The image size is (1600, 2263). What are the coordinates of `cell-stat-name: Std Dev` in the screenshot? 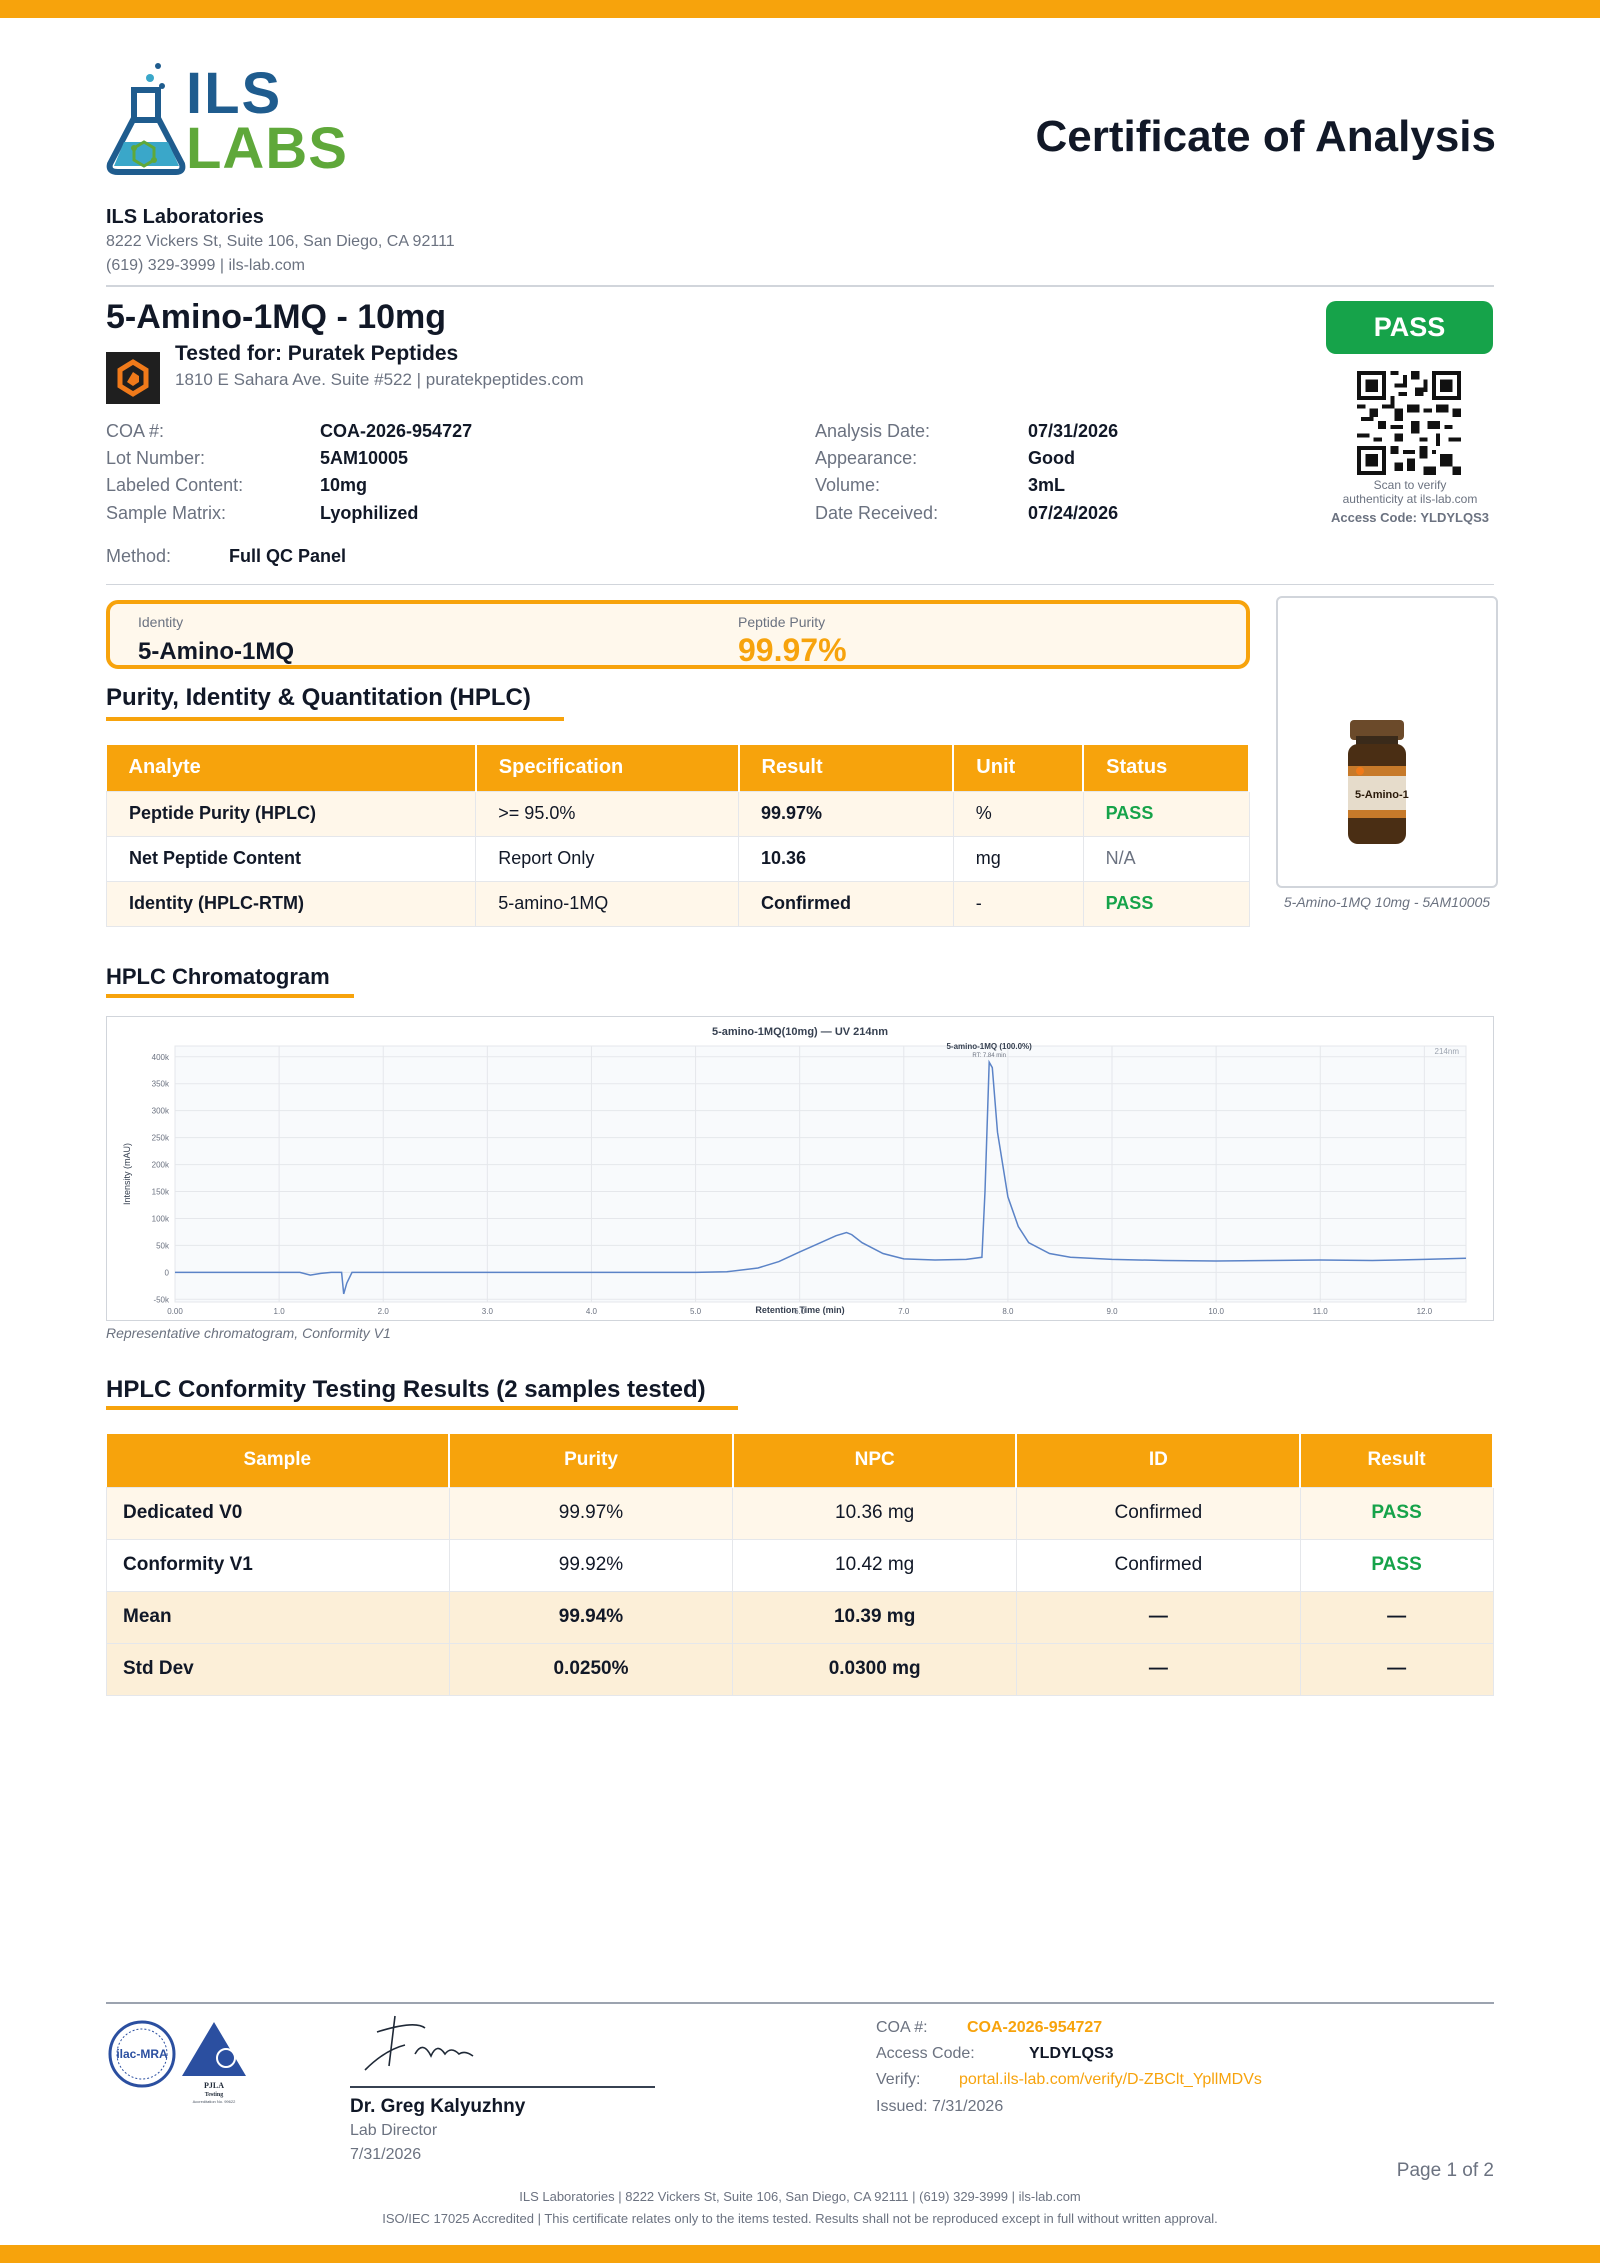 It's located at (278, 1669).